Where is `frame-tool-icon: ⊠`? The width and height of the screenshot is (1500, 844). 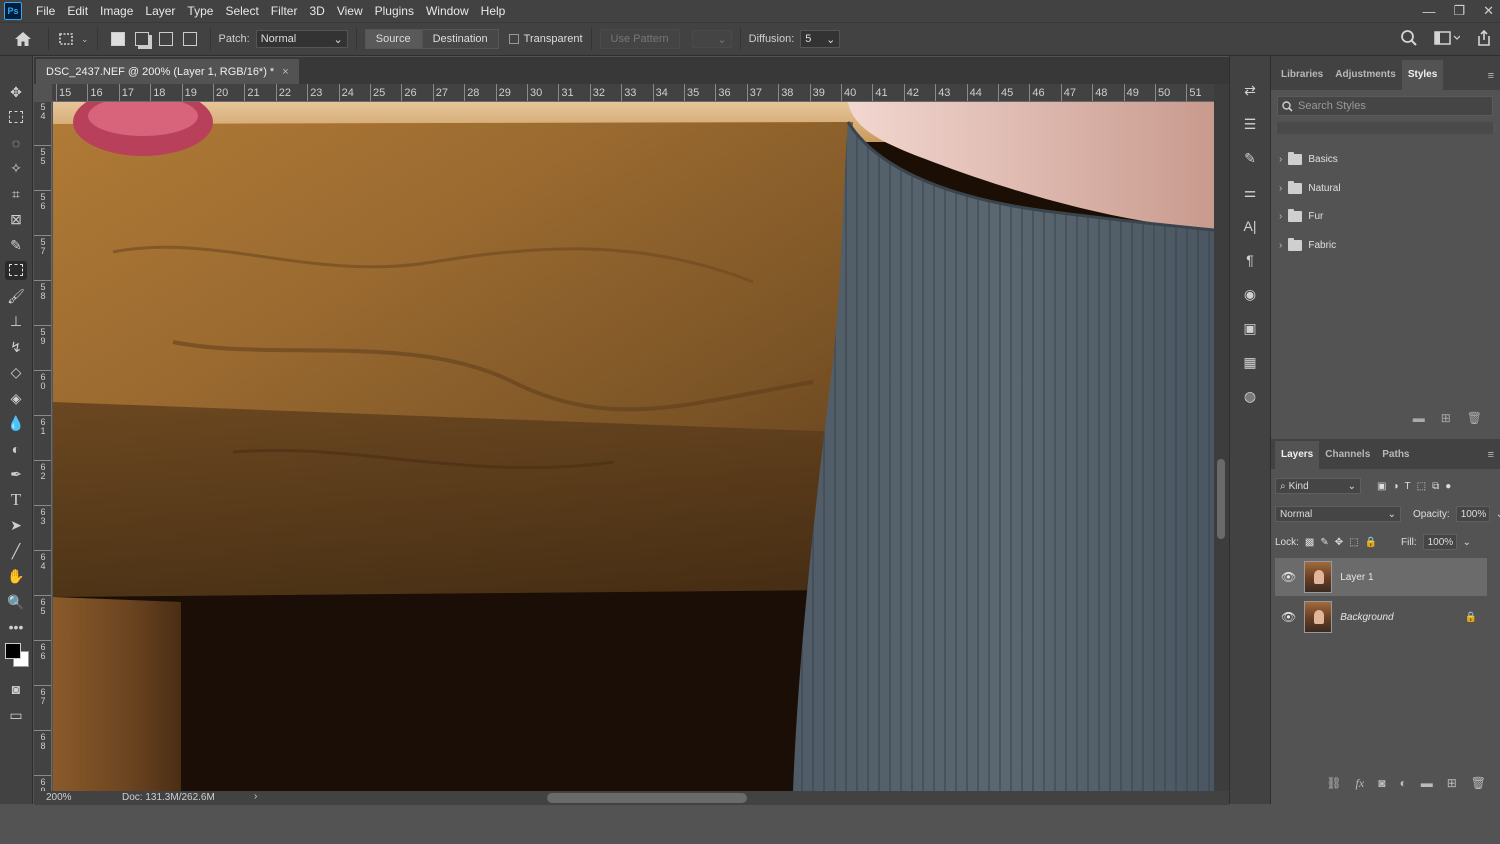
frame-tool-icon: ⊠ is located at coordinates (16, 219).